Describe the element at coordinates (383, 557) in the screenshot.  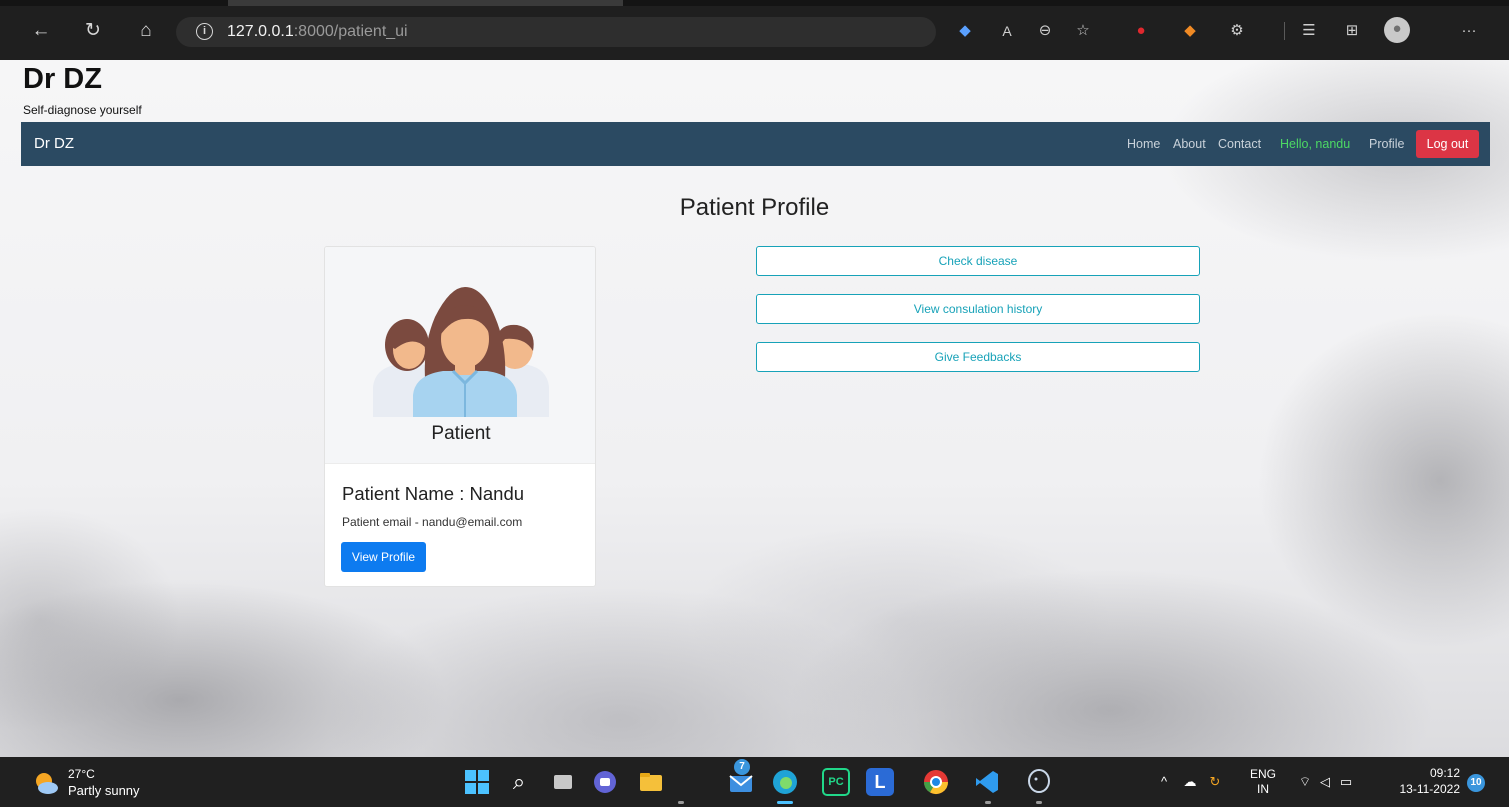
I see `view-profile-button: View Profile` at that location.